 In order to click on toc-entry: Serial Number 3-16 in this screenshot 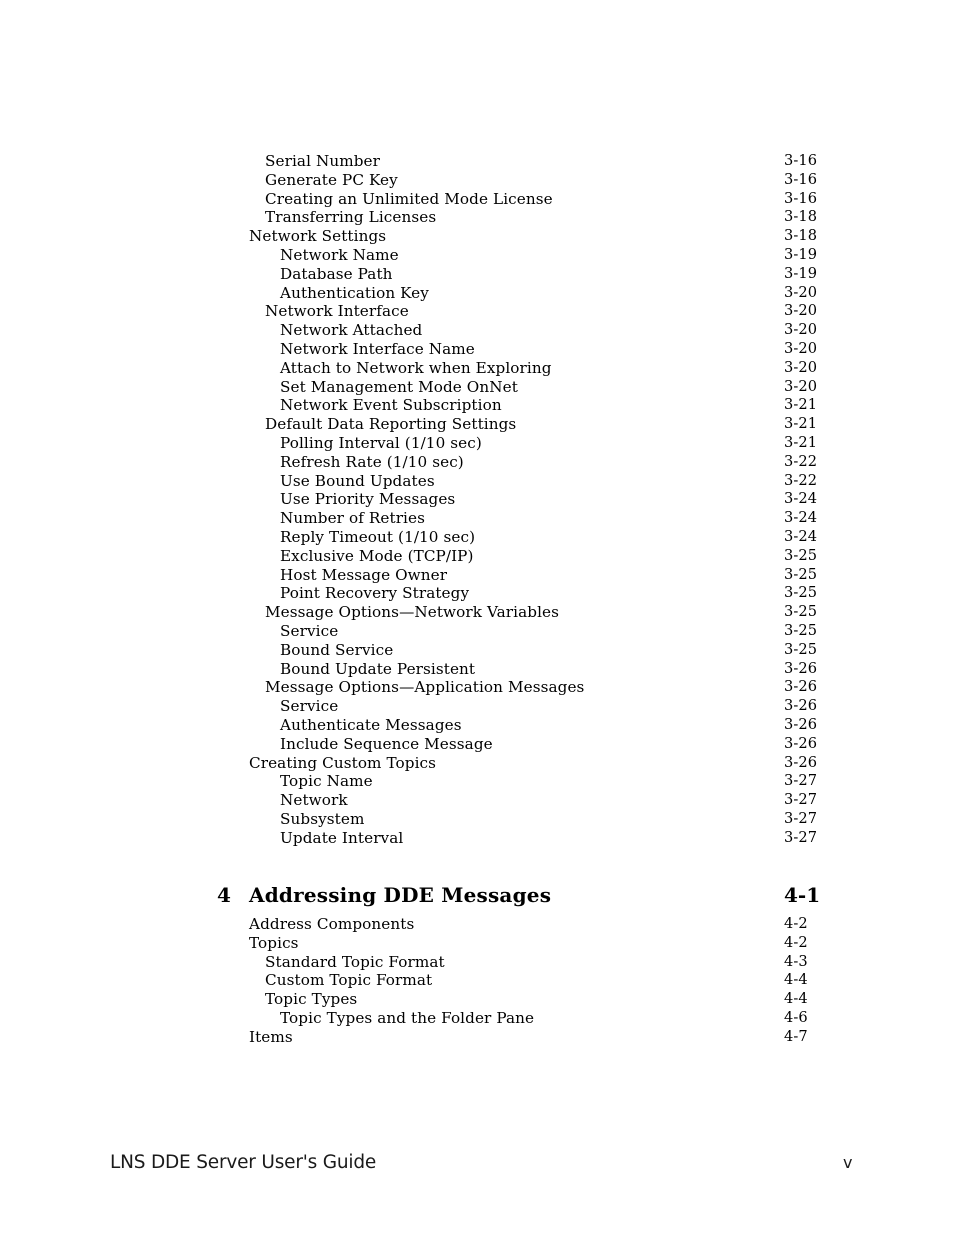, I will do `click(477, 161)`.